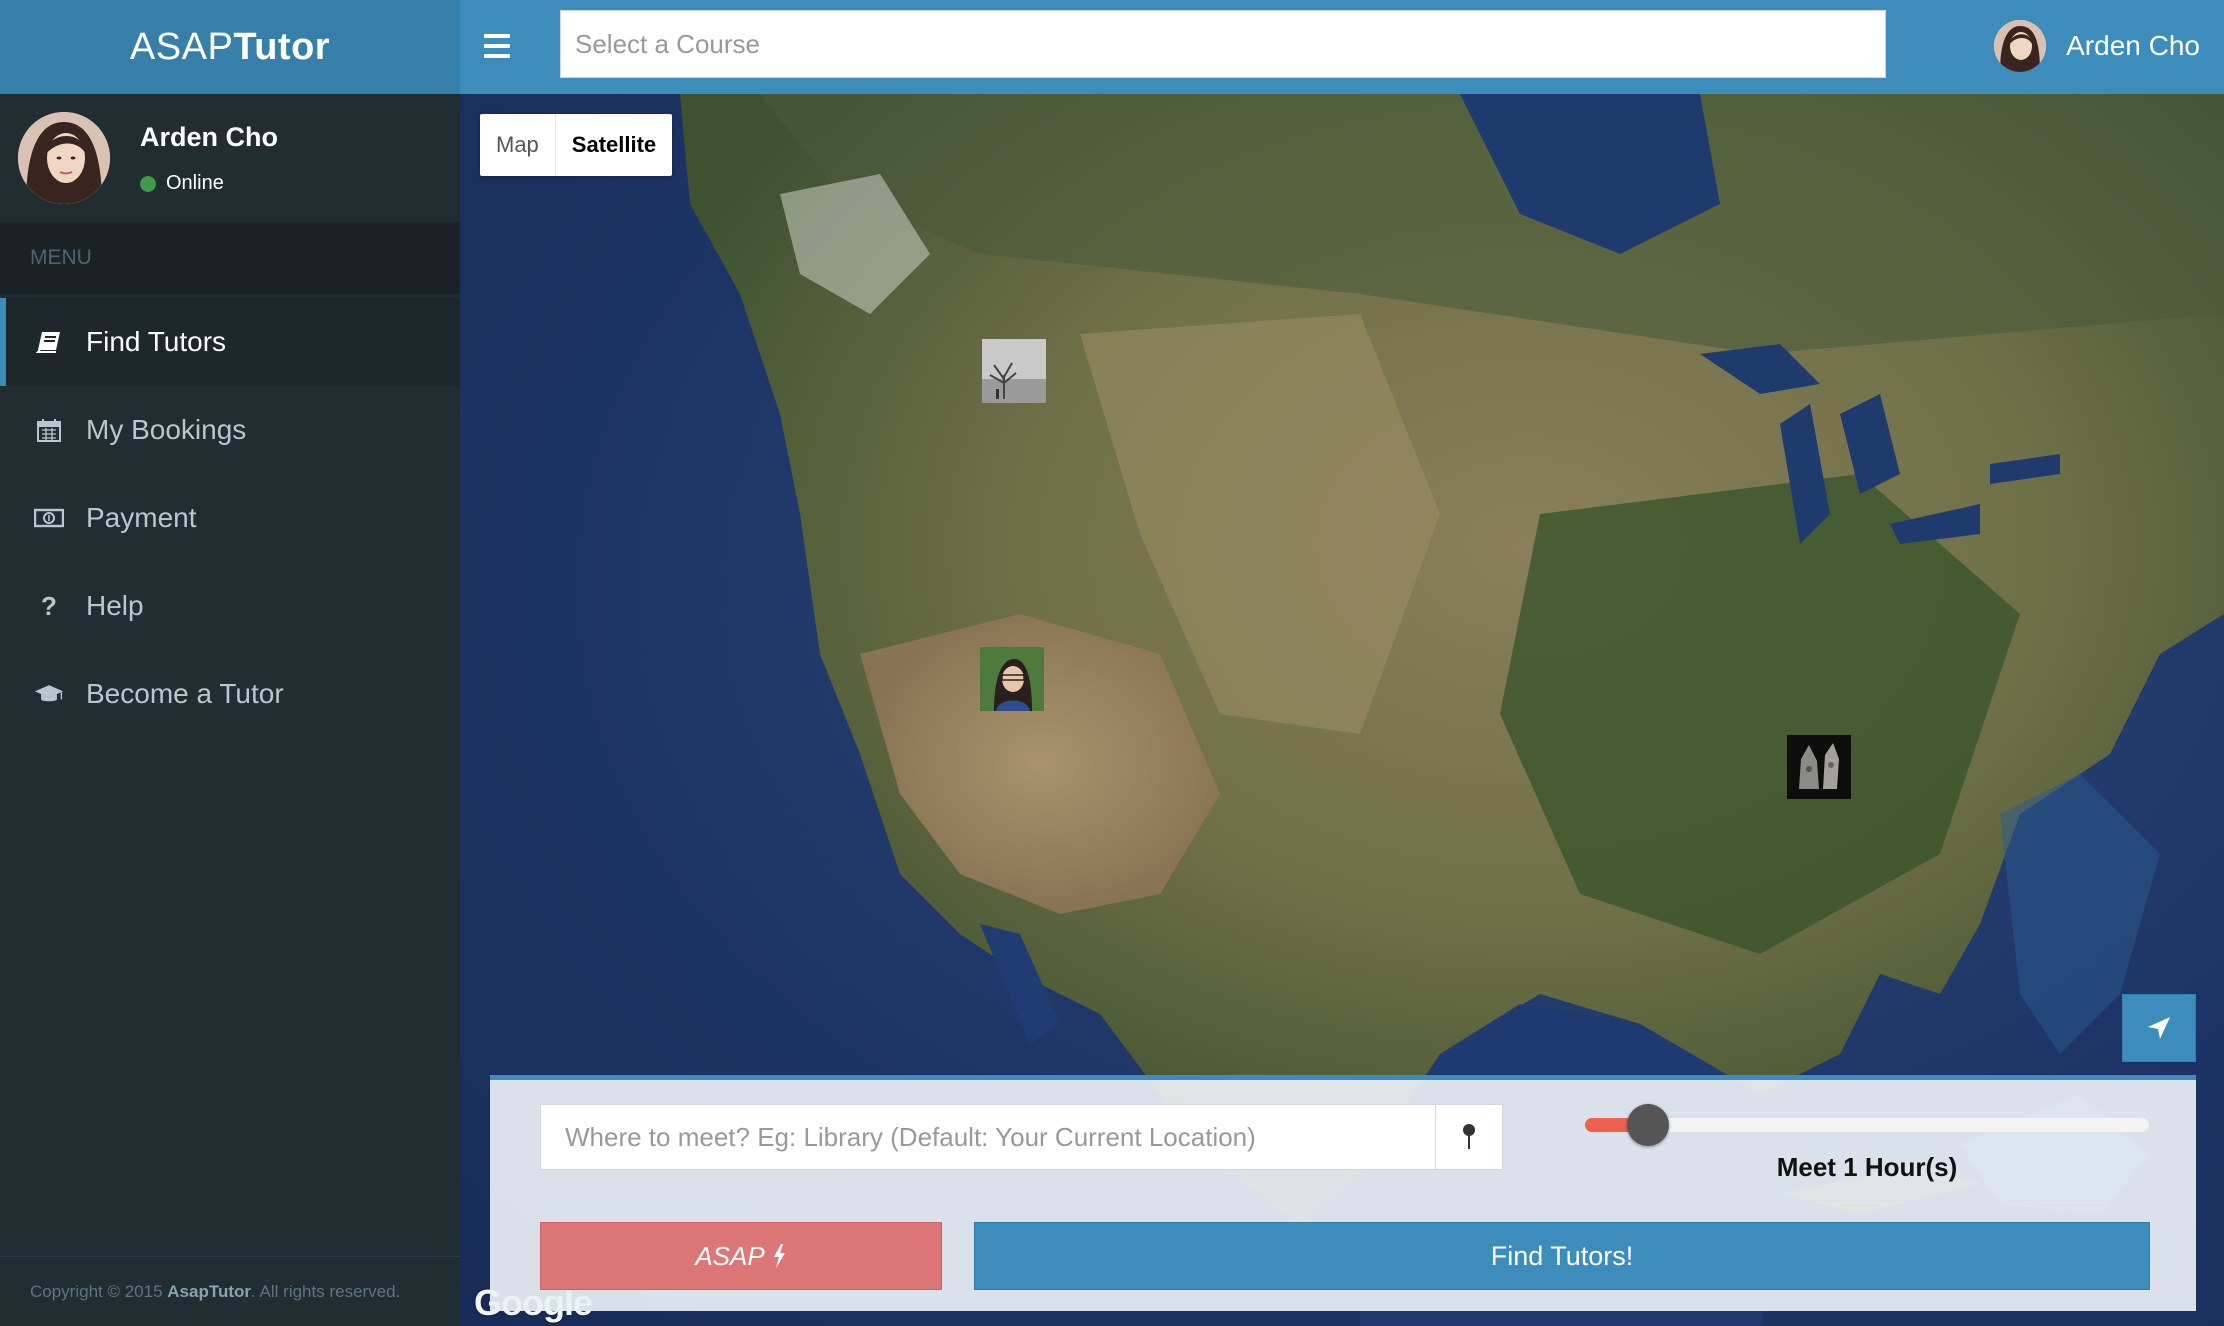 This screenshot has height=1326, width=2224. What do you see at coordinates (230, 158) in the screenshot?
I see `user-panel: Arden Cho Online` at bounding box center [230, 158].